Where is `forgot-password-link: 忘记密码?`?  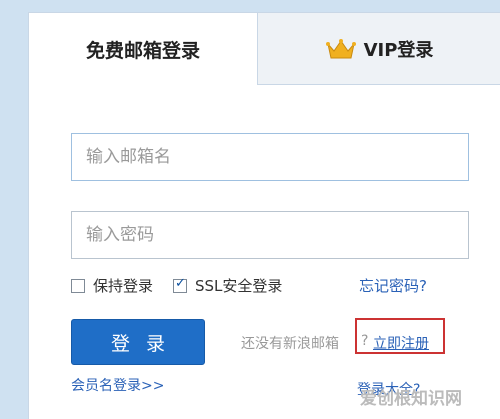 forgot-password-link: 忘记密码? is located at coordinates (393, 285).